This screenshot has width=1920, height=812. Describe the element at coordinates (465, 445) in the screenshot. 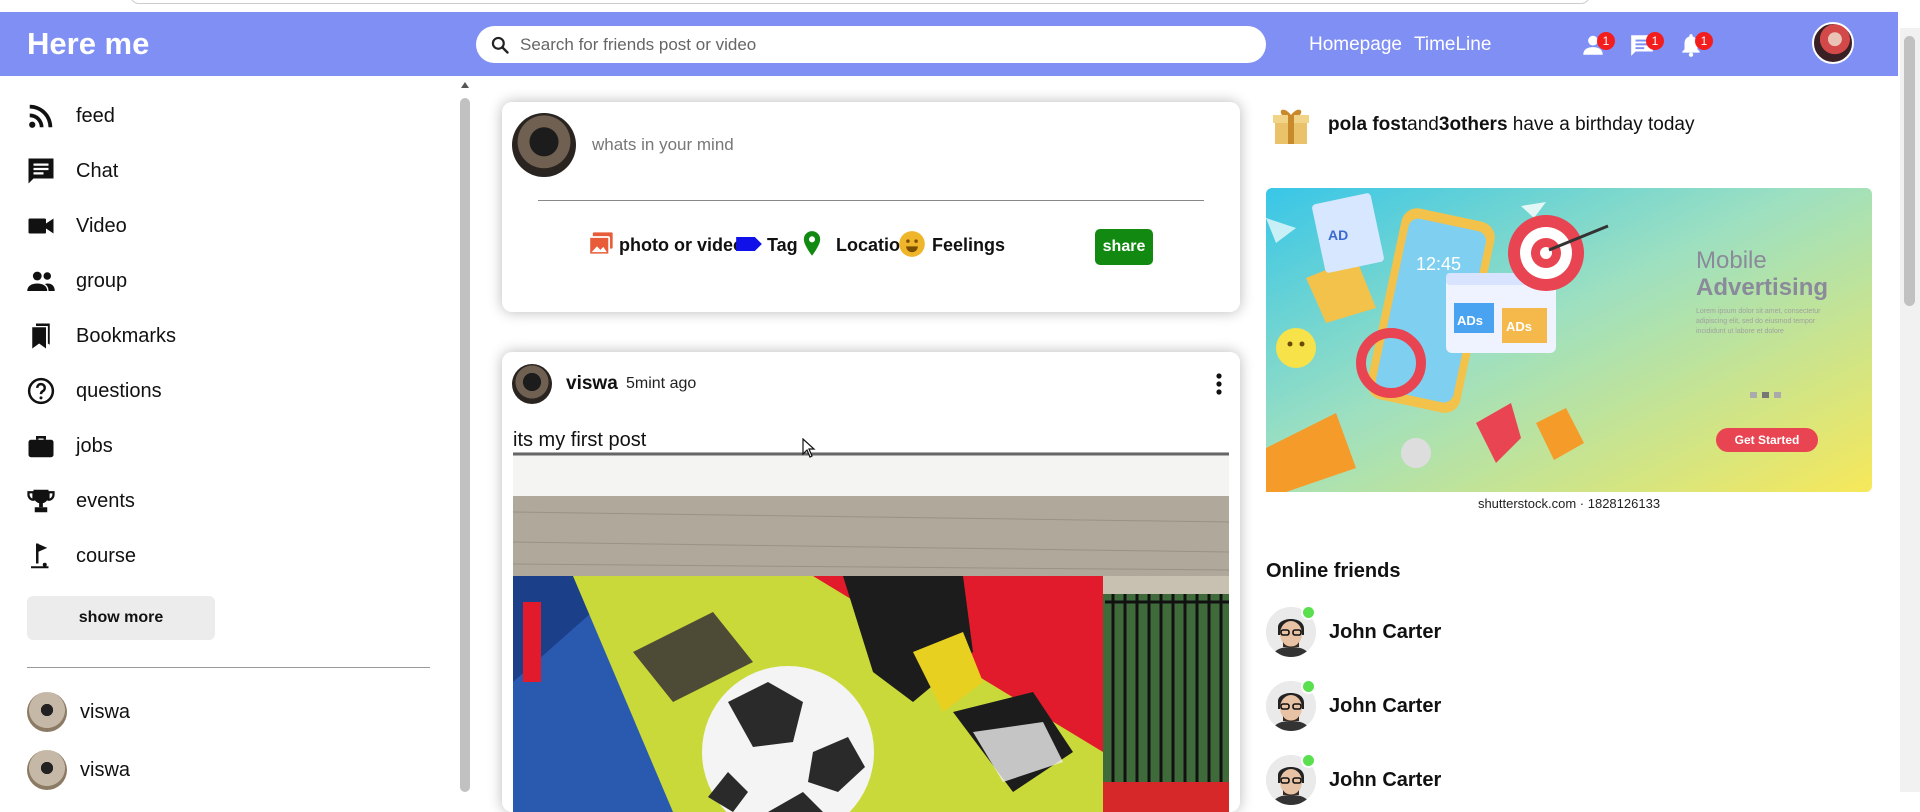

I see `sidebar-scroll-thumb` at that location.